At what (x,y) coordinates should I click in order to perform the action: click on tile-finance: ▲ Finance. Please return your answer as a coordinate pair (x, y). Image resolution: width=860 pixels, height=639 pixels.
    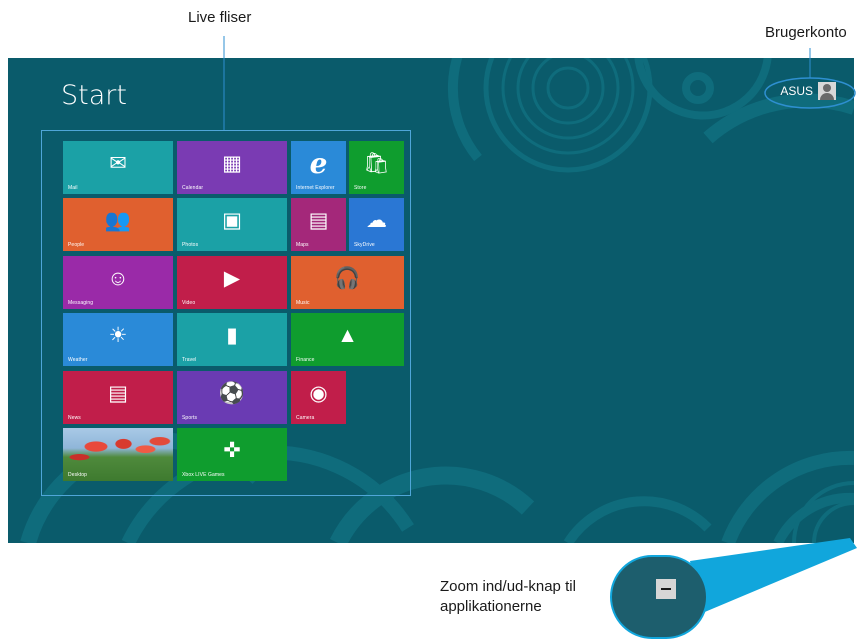
    Looking at the image, I should click on (347, 339).